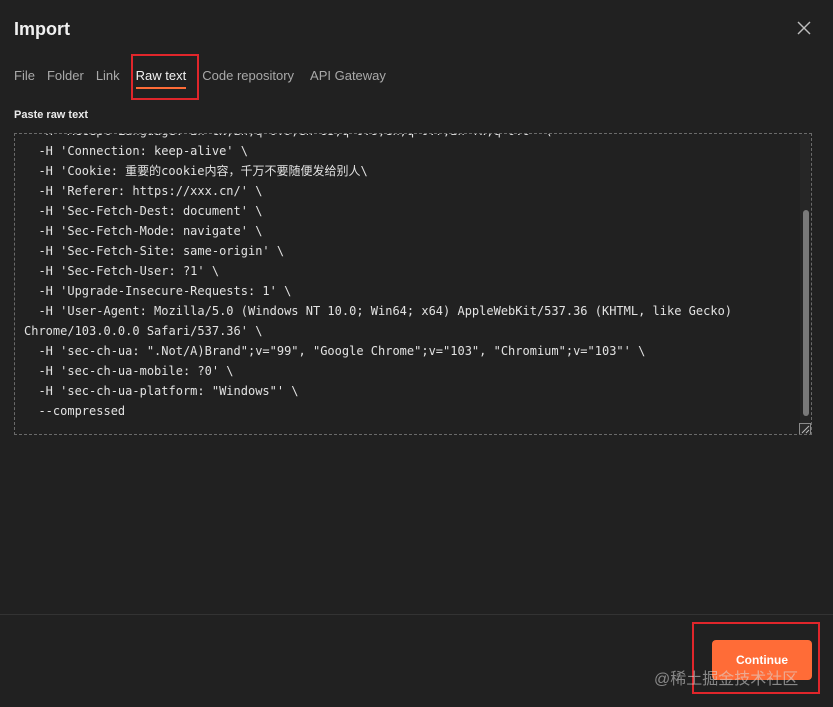 This screenshot has height=707, width=833. I want to click on resize-handle-icon, so click(805, 428).